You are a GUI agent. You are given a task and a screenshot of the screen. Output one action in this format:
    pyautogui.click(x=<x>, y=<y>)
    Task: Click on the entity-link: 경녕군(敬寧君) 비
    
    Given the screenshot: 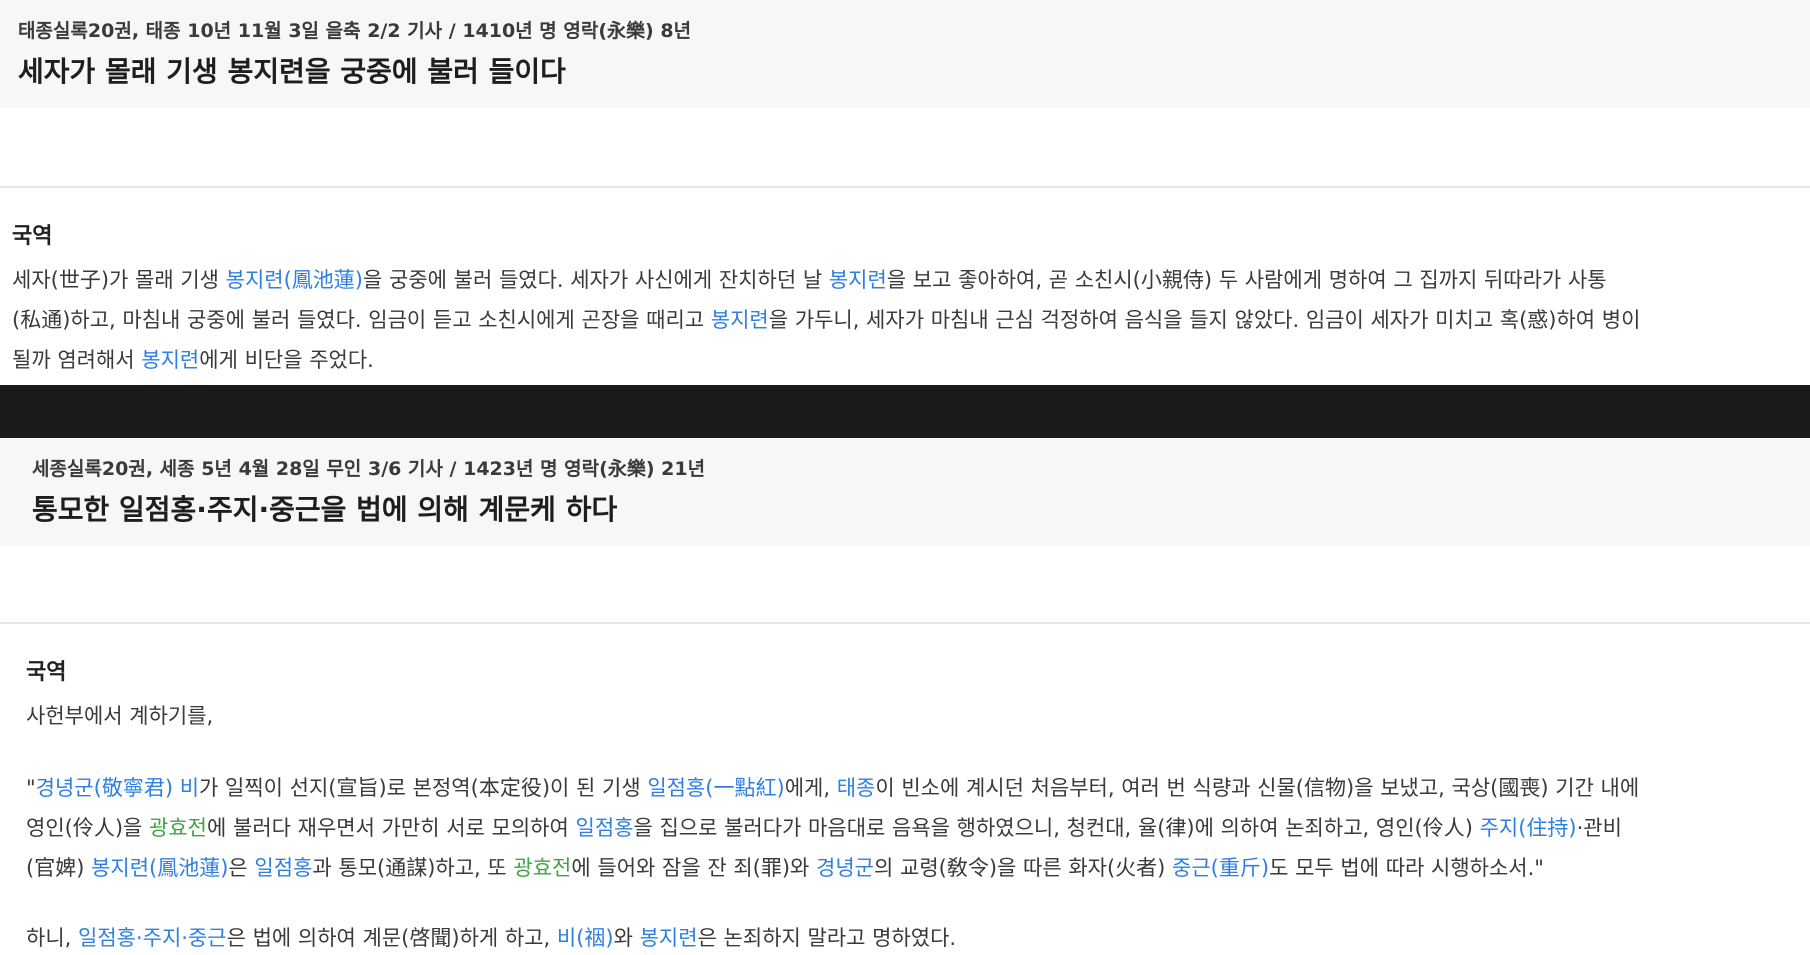 What is the action you would take?
    pyautogui.click(x=117, y=788)
    